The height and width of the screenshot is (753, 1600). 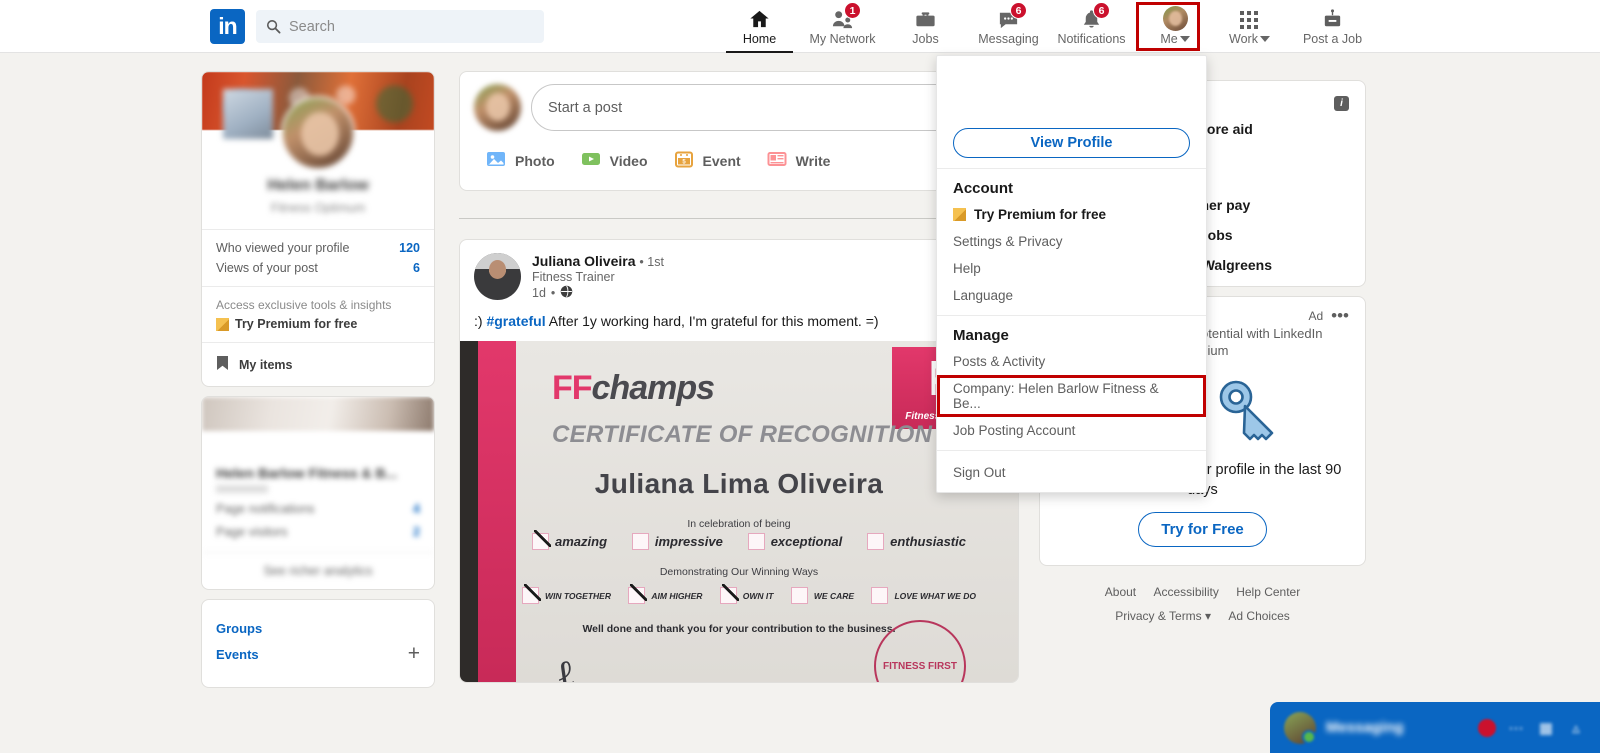 I want to click on try-for-free-button: Try for Free, so click(x=1202, y=529).